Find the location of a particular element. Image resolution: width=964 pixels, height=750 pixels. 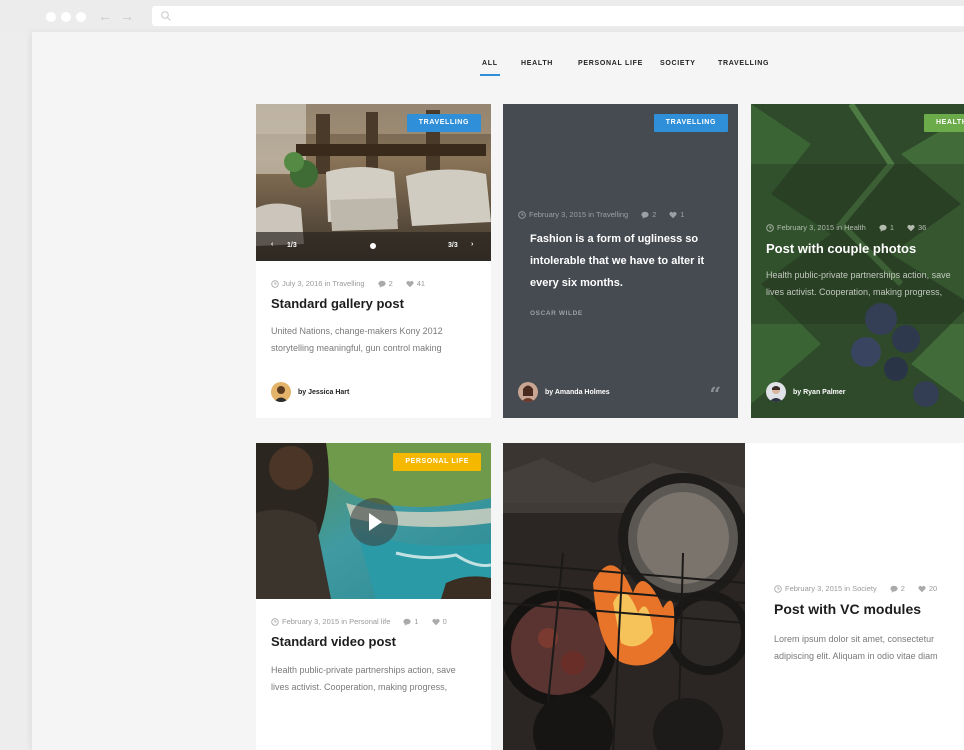

post-background-image is located at coordinates (857, 261).